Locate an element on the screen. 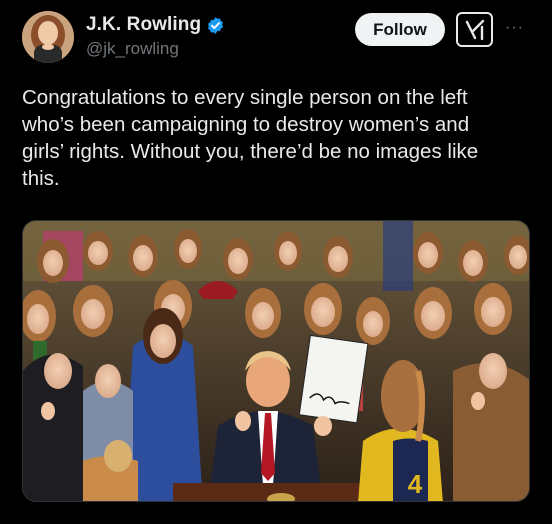  avatar-image is located at coordinates (48, 37).